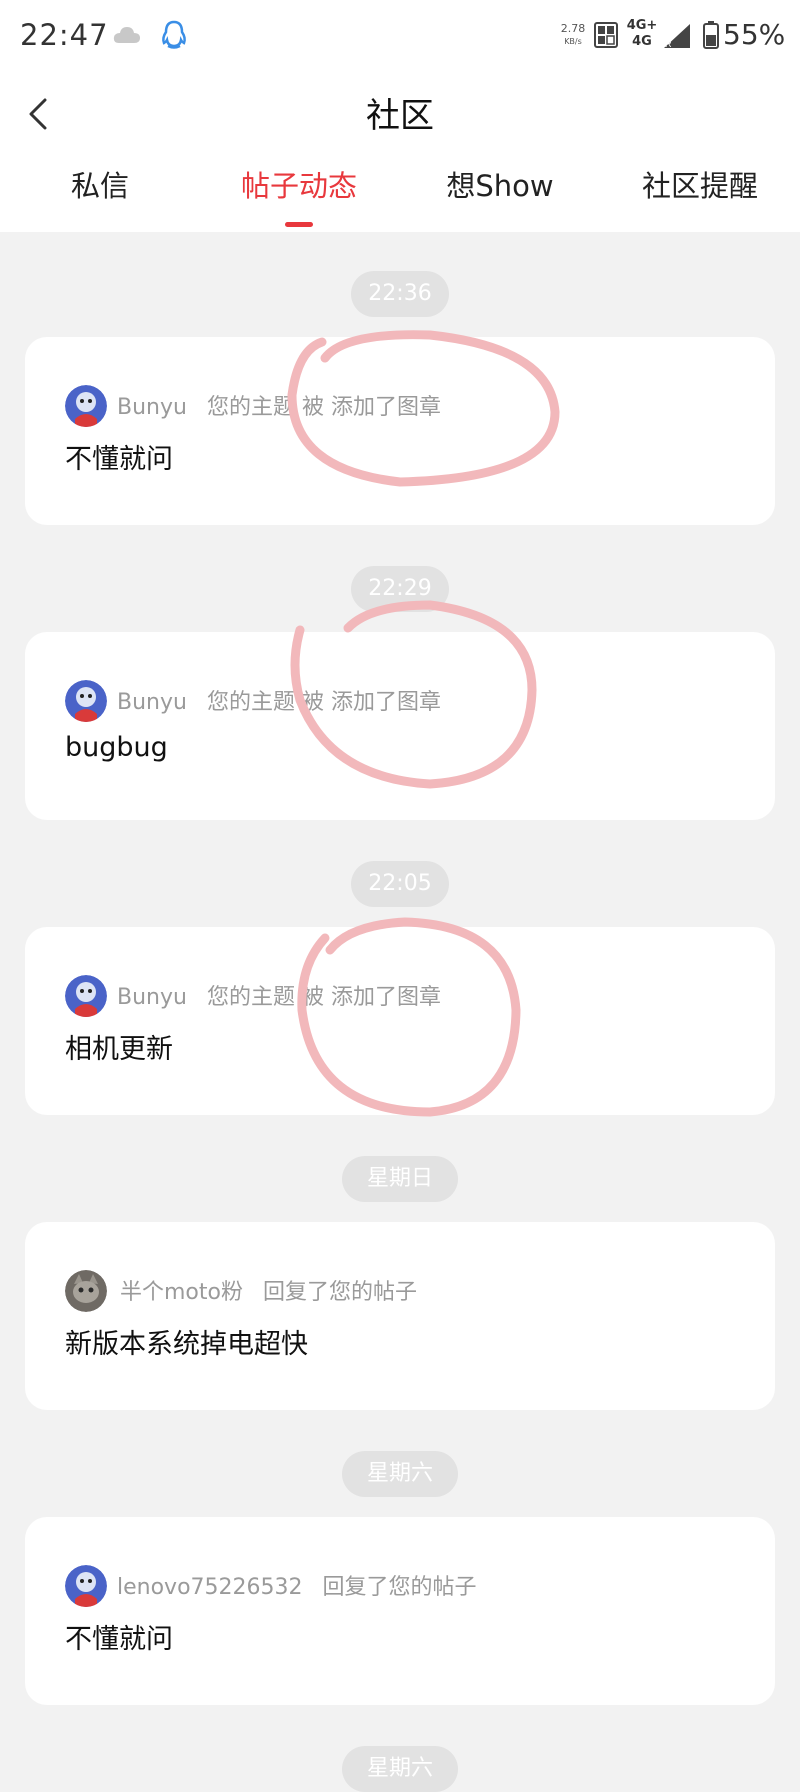 The width and height of the screenshot is (800, 1792). Describe the element at coordinates (400, 1611) in the screenshot. I see `notification-card: lenovo75226532 回复了您的帖子 不懂就问` at that location.